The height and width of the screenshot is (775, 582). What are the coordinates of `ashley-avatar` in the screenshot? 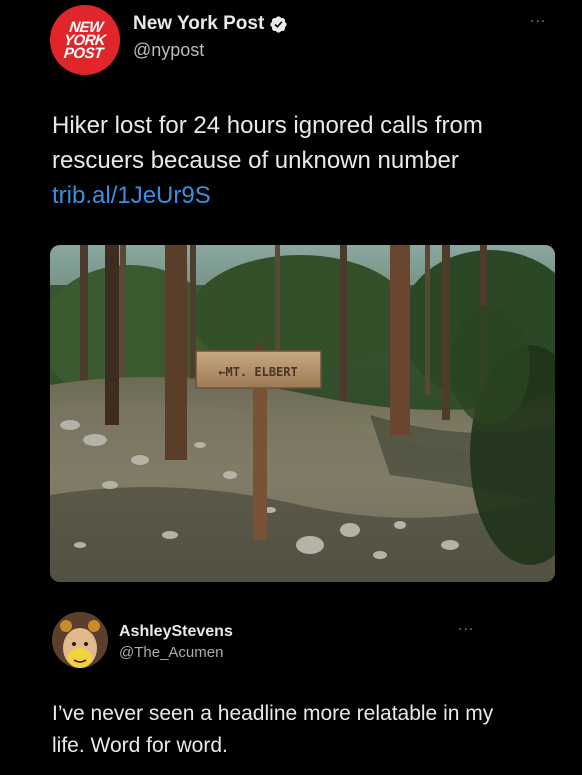 It's located at (80, 640).